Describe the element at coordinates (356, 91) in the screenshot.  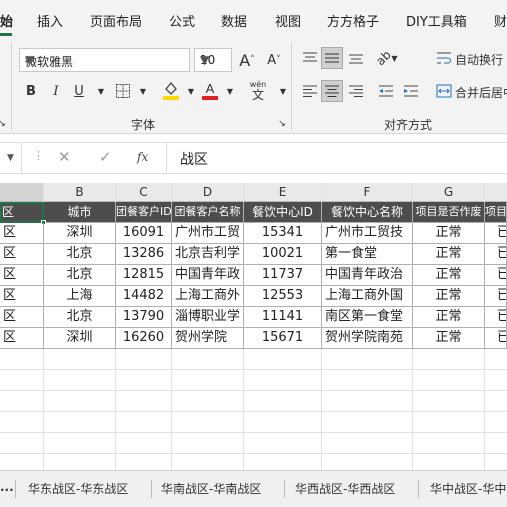
I see `align-right-button` at that location.